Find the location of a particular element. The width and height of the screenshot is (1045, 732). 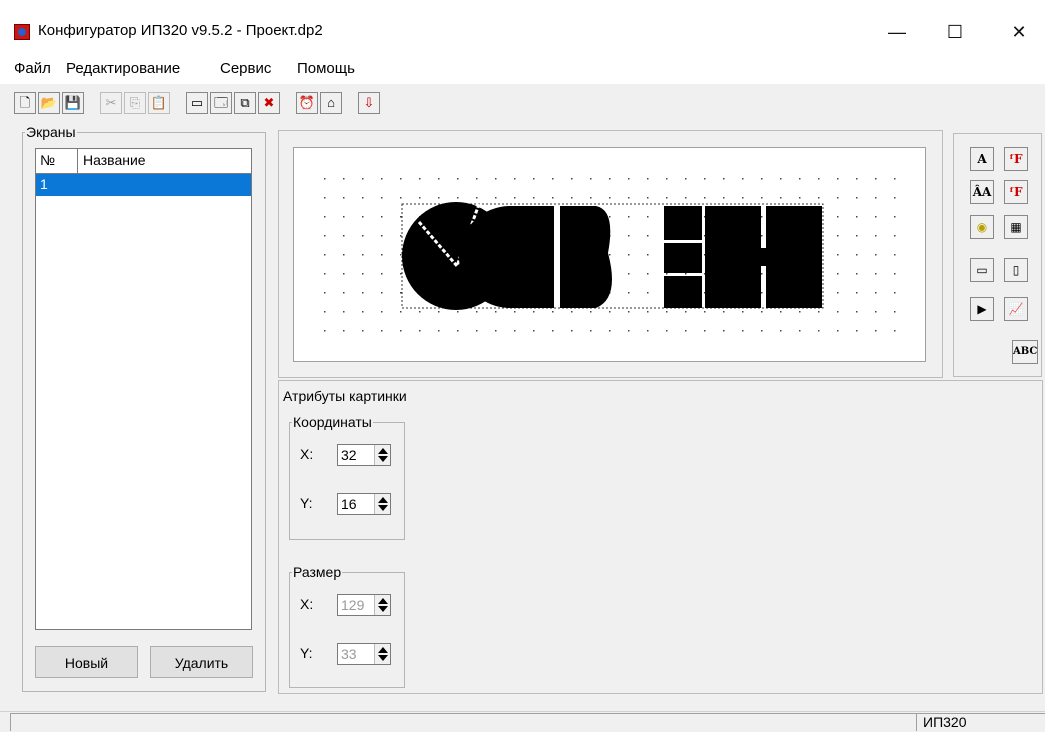

open-folder-icon: 📂 is located at coordinates (49, 103).